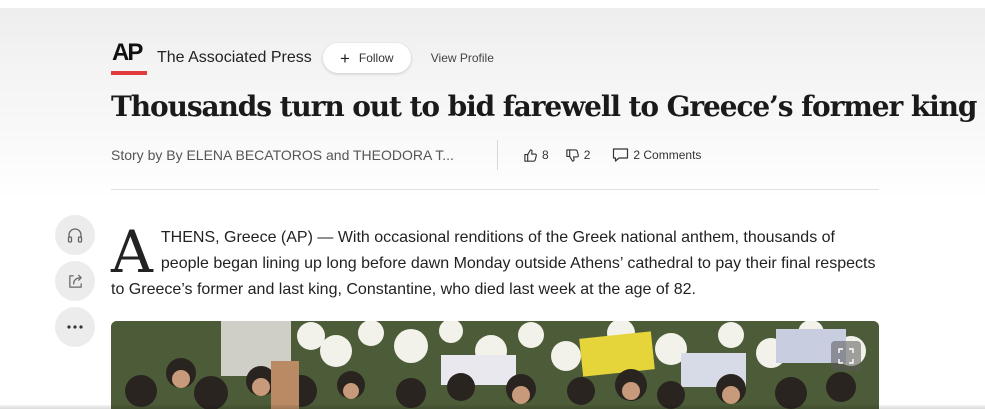 This screenshot has width=985, height=409. What do you see at coordinates (497, 155) in the screenshot?
I see `divider` at bounding box center [497, 155].